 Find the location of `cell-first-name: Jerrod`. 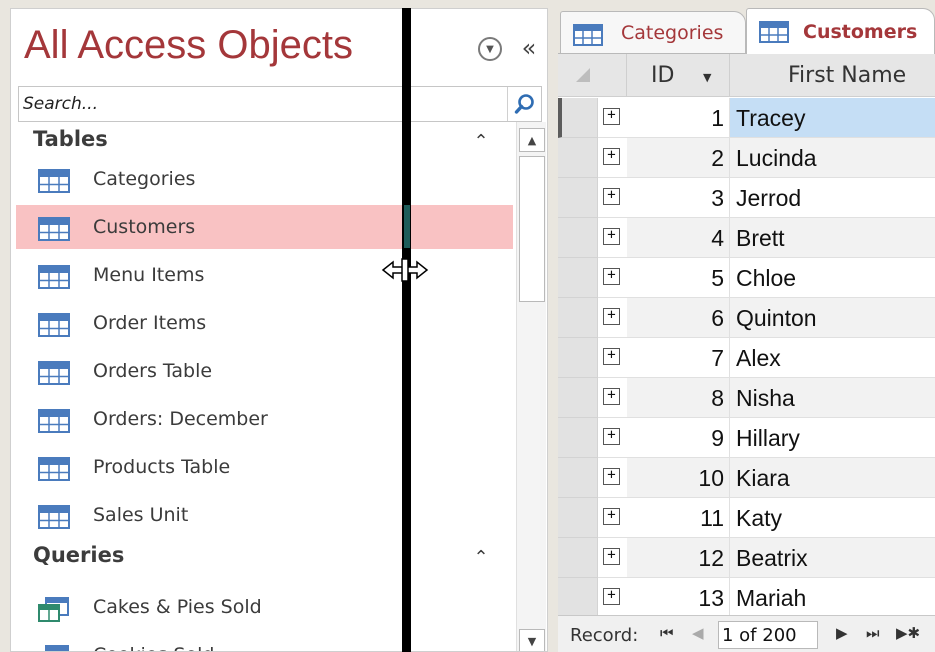

cell-first-name: Jerrod is located at coordinates (832, 198).